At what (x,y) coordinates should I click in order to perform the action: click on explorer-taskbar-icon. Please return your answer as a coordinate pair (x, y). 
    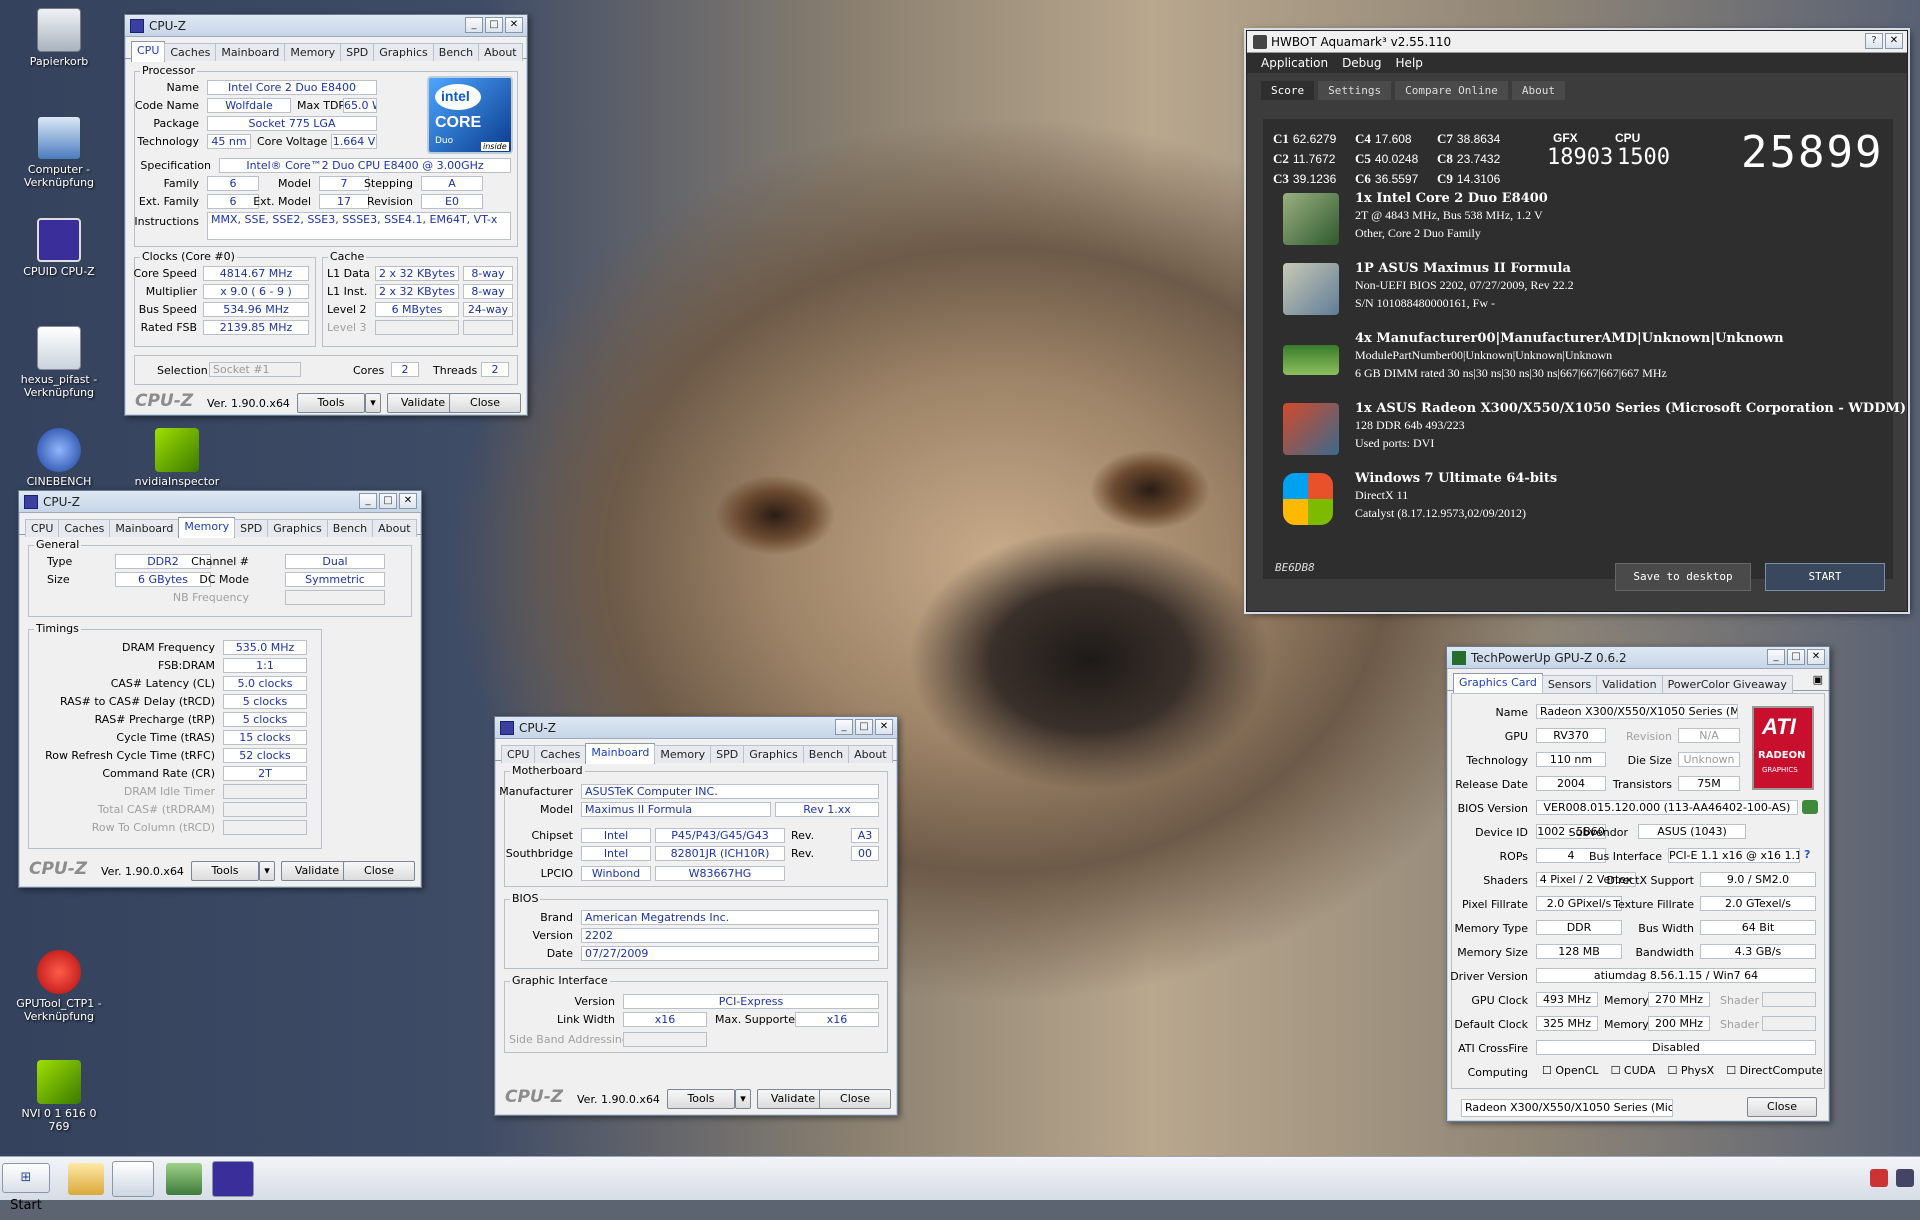
    Looking at the image, I should click on (86, 1179).